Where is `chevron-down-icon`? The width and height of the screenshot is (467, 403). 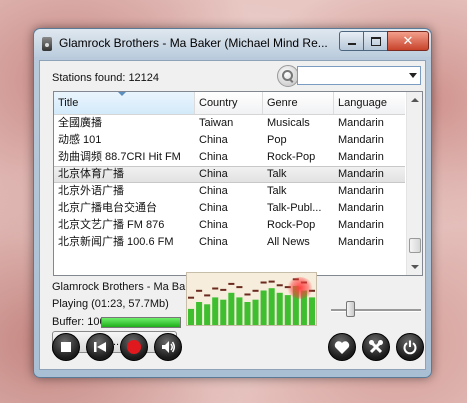 chevron-down-icon is located at coordinates (413, 75).